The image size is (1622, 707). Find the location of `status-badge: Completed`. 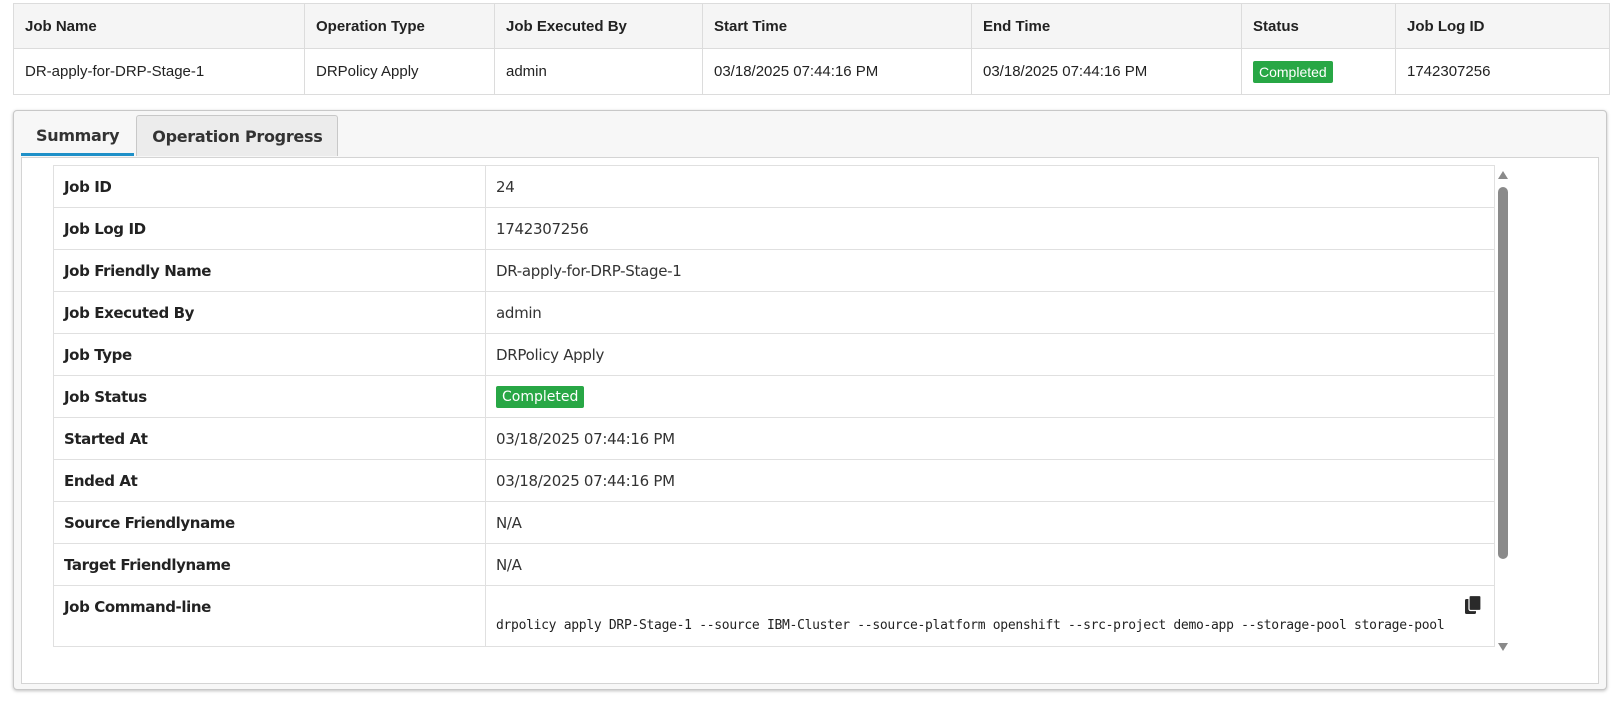

status-badge: Completed is located at coordinates (1293, 71).